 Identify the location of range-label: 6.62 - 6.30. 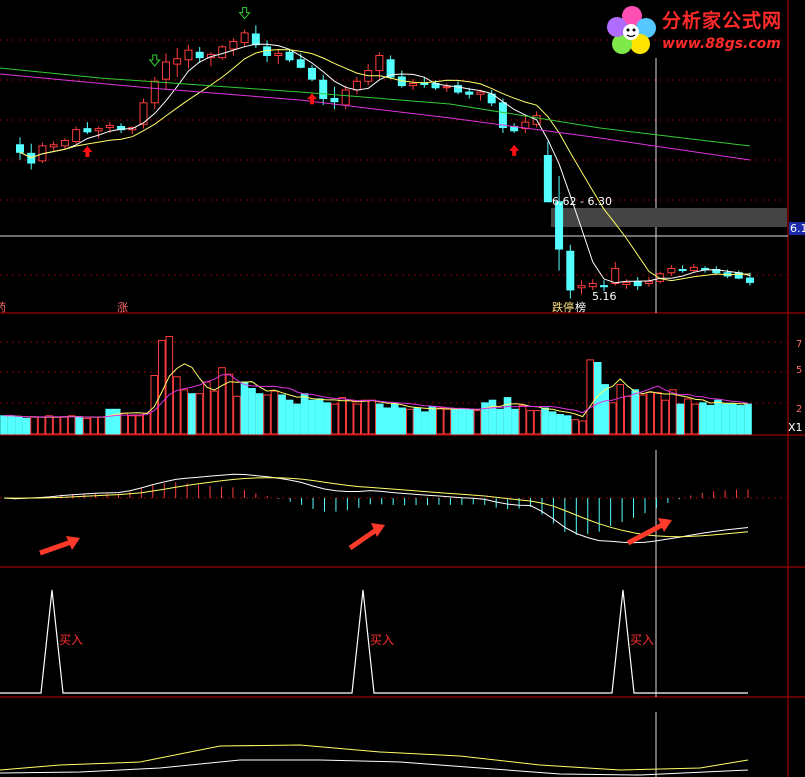
(582, 201).